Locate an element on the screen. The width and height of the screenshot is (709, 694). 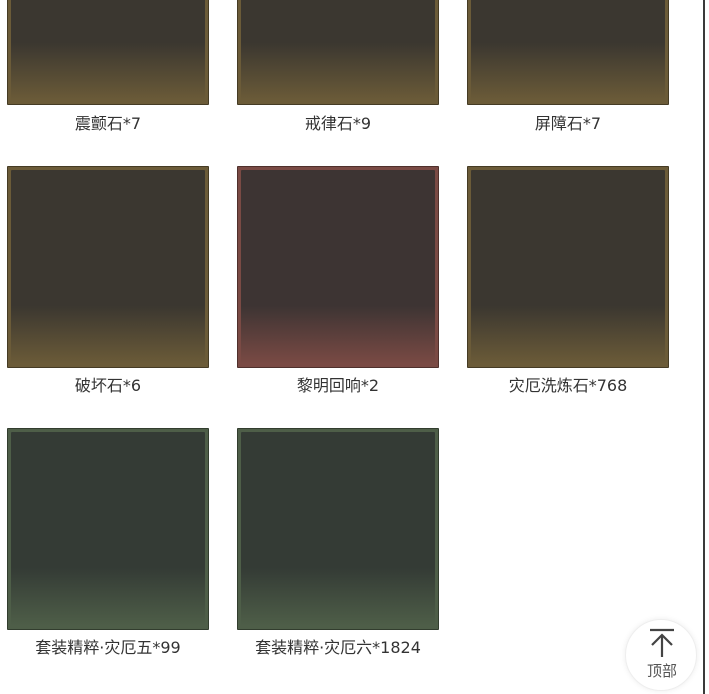
back-to-top-label: 顶部 is located at coordinates (661, 671).